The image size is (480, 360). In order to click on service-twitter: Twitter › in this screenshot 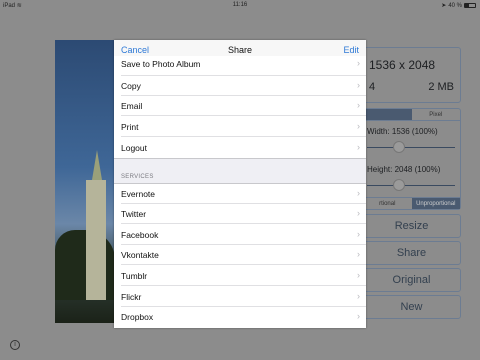, I will do `click(240, 214)`.